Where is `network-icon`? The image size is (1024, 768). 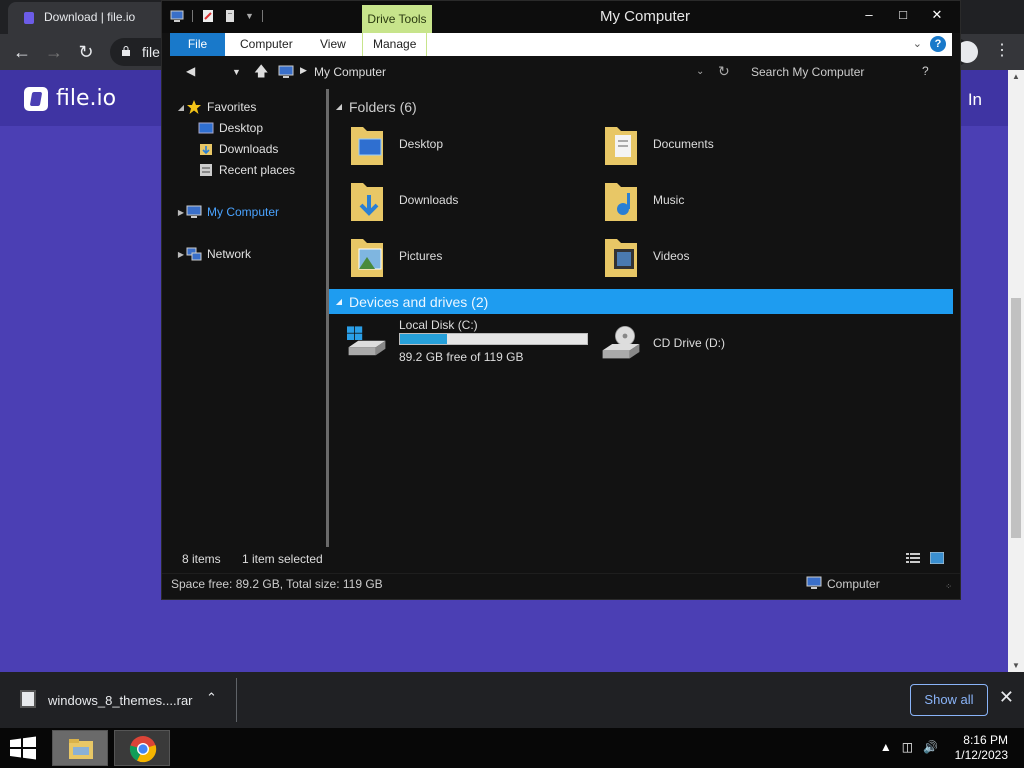 network-icon is located at coordinates (194, 254).